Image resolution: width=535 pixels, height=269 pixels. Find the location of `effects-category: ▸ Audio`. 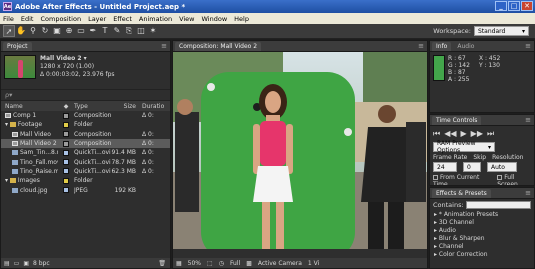

effects-category: ▸ Audio is located at coordinates (482, 231).